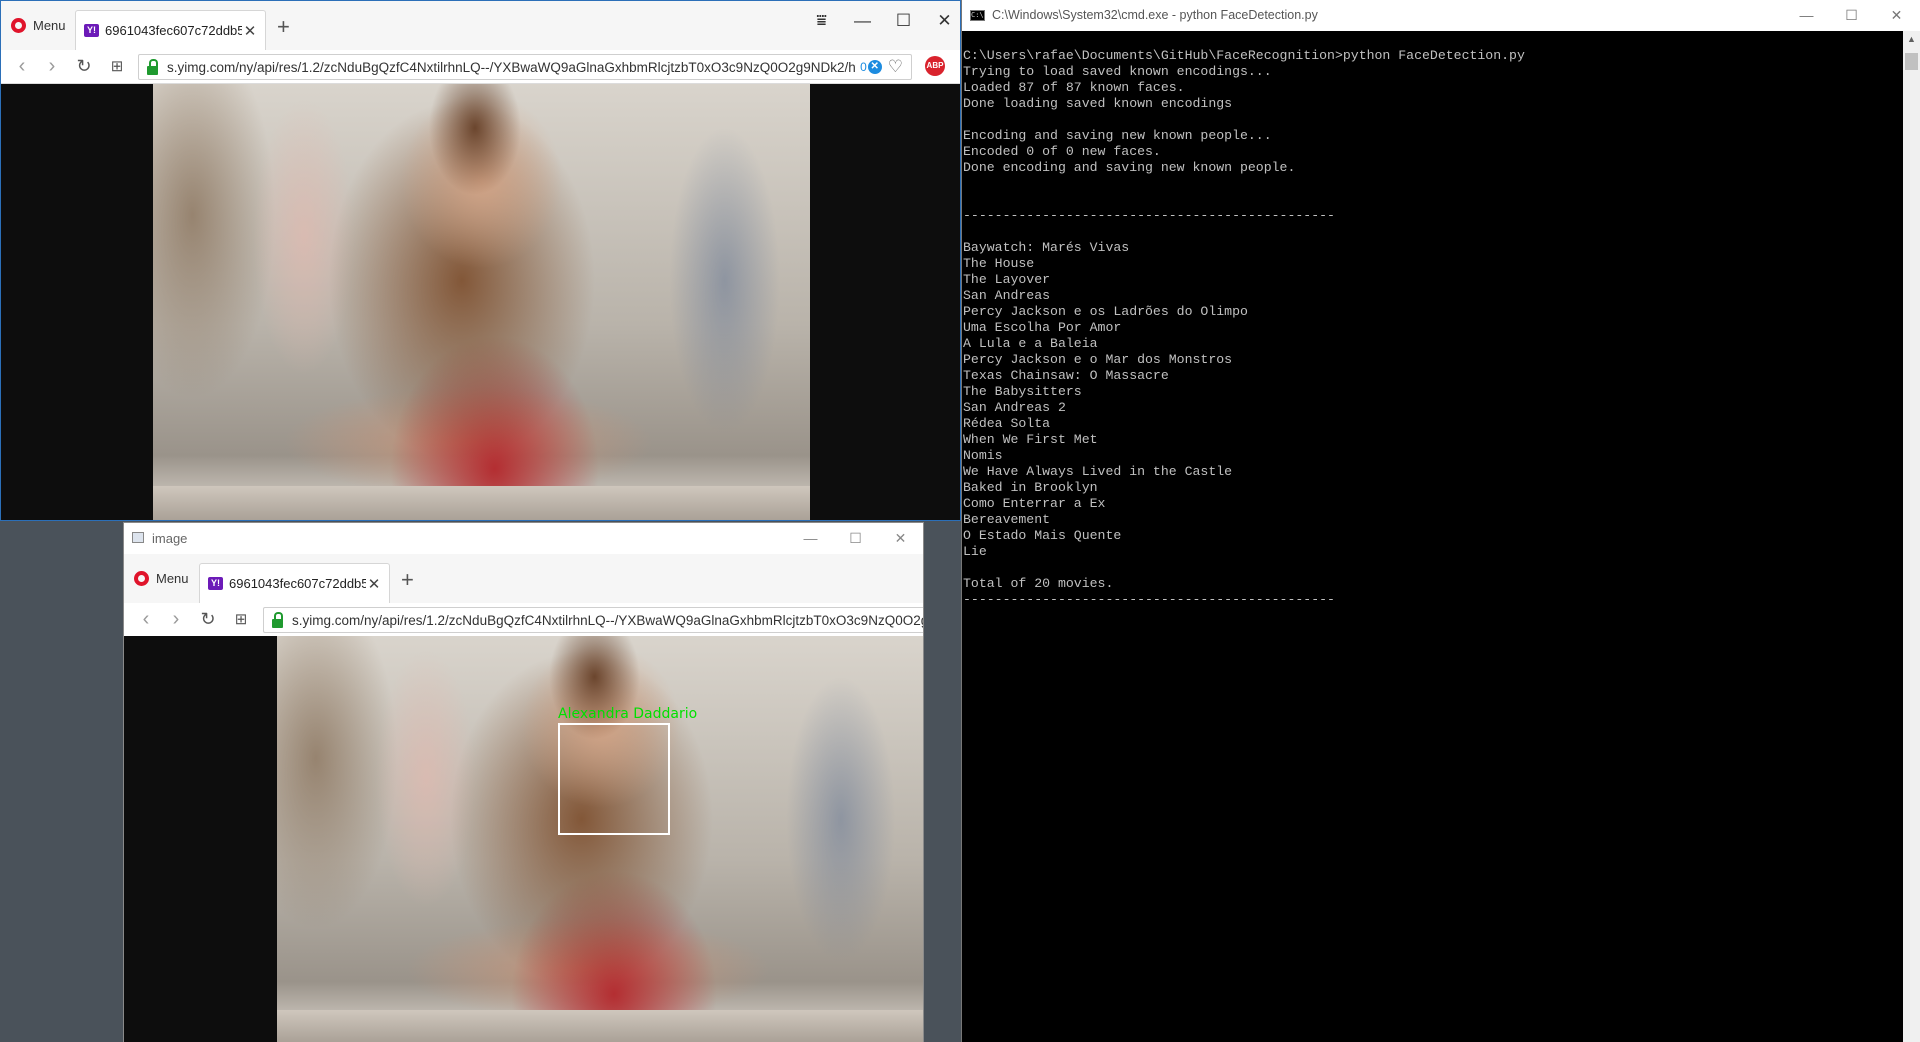 The width and height of the screenshot is (1920, 1042). I want to click on image-window-title: image, so click(170, 538).